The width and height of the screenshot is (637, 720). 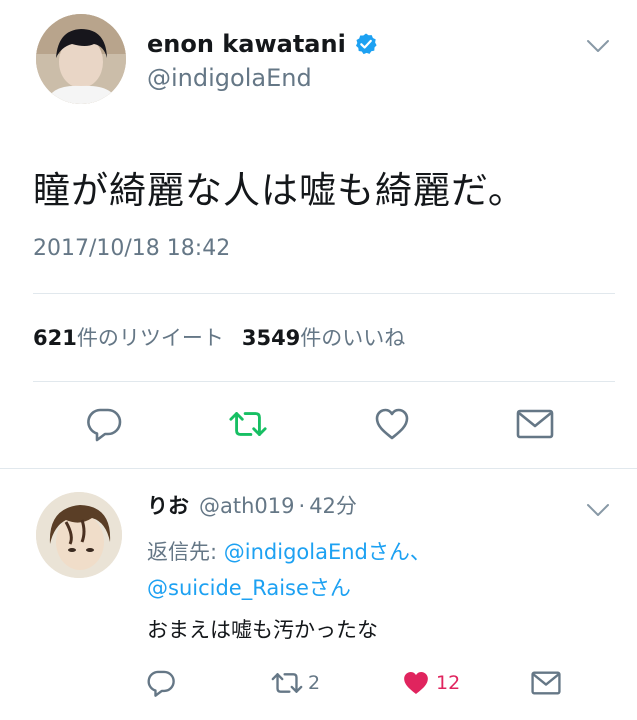 What do you see at coordinates (430, 683) in the screenshot?
I see `reply-like-button: 12` at bounding box center [430, 683].